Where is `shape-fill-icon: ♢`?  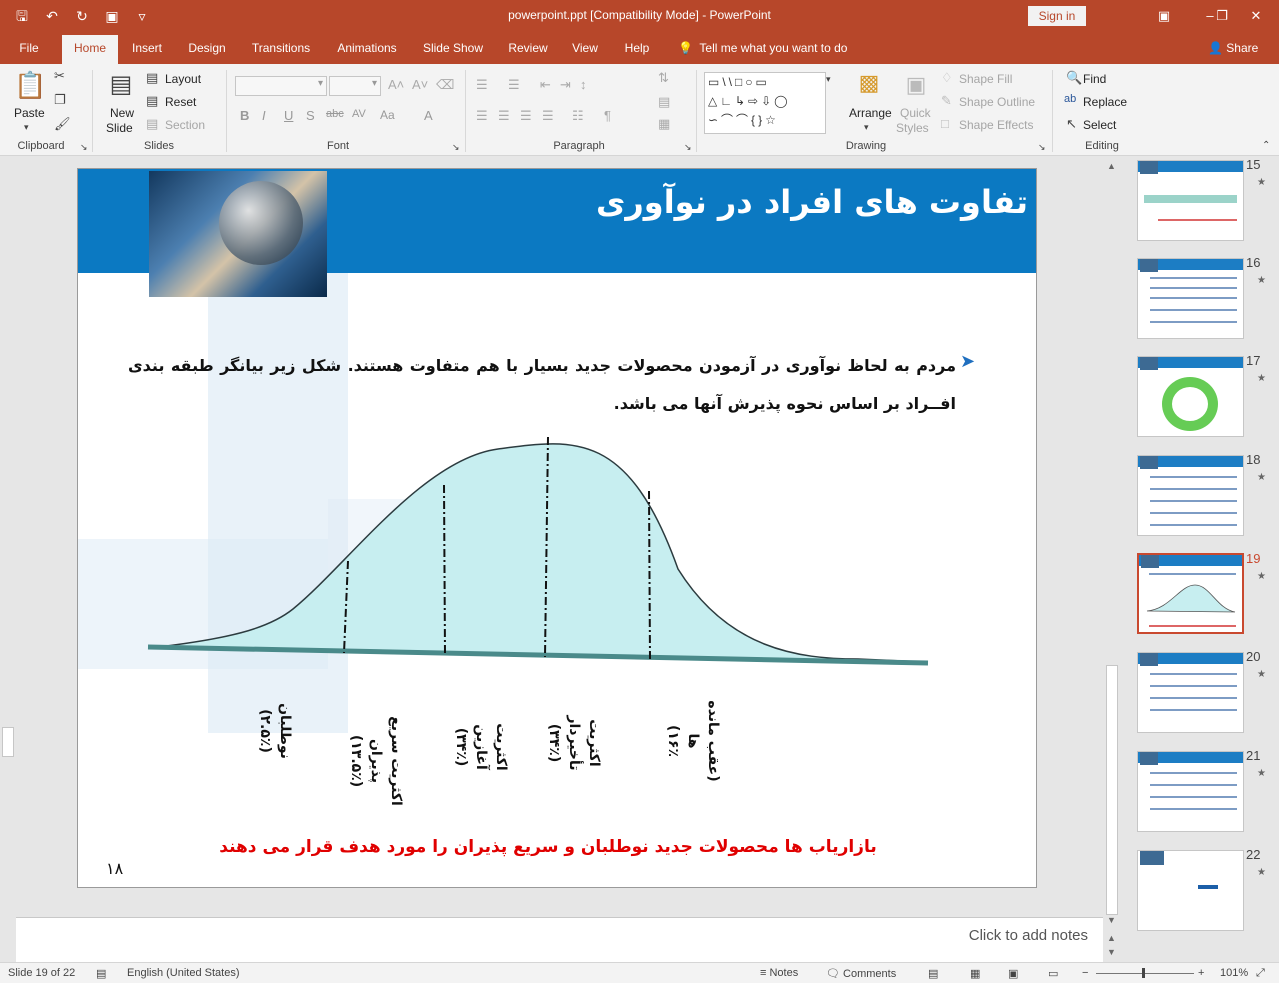
shape-fill-icon: ♢ is located at coordinates (947, 78).